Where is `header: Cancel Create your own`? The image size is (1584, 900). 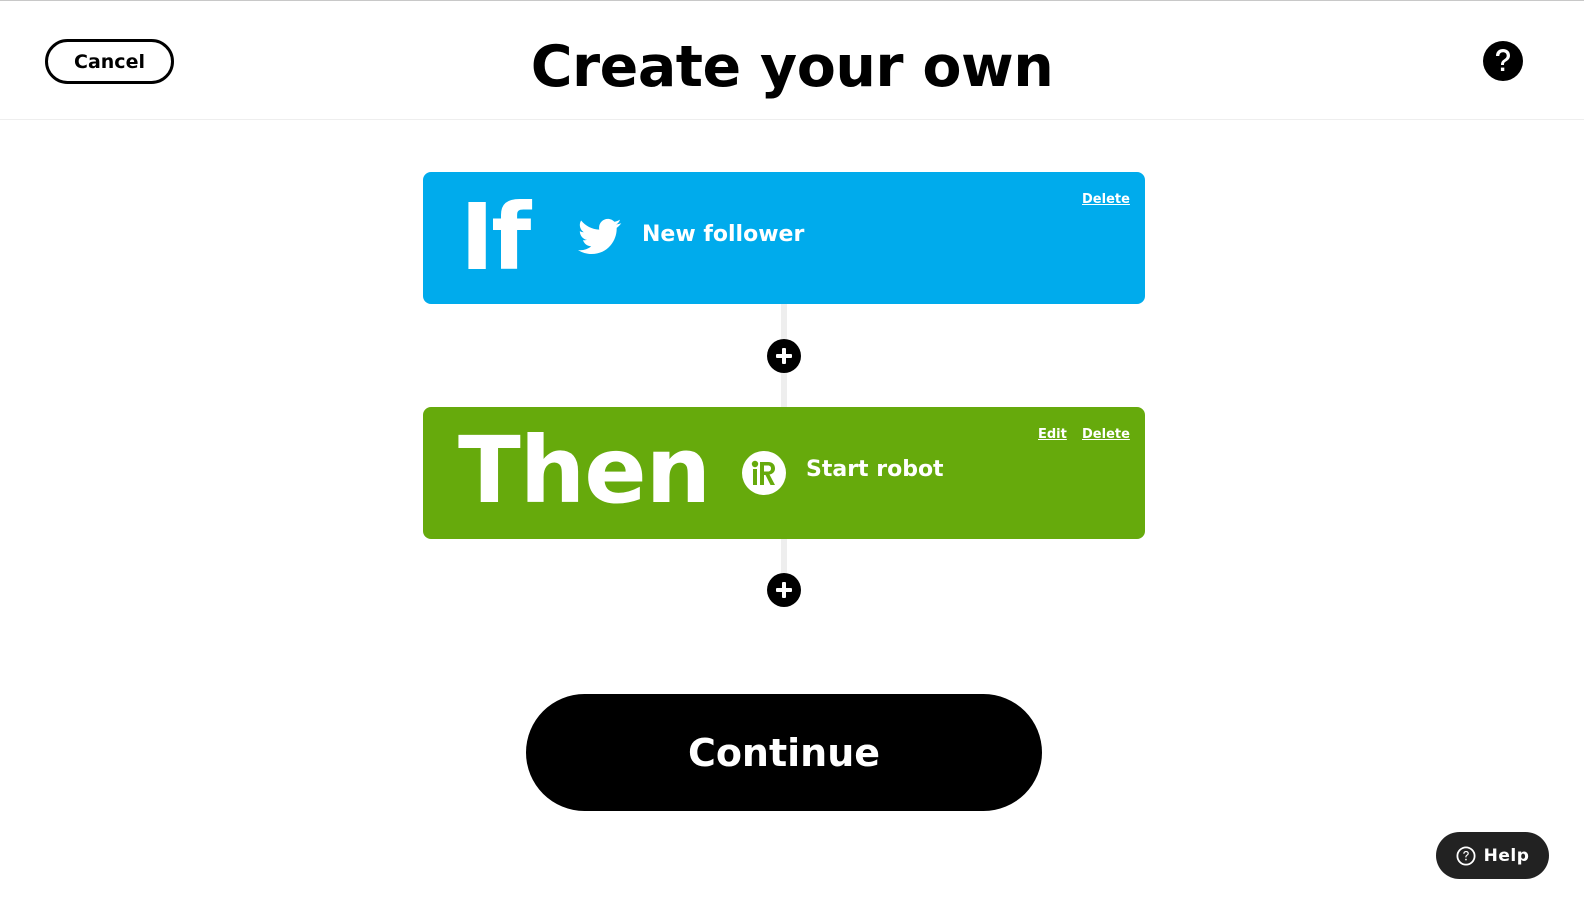
header: Cancel Create your own is located at coordinates (792, 60).